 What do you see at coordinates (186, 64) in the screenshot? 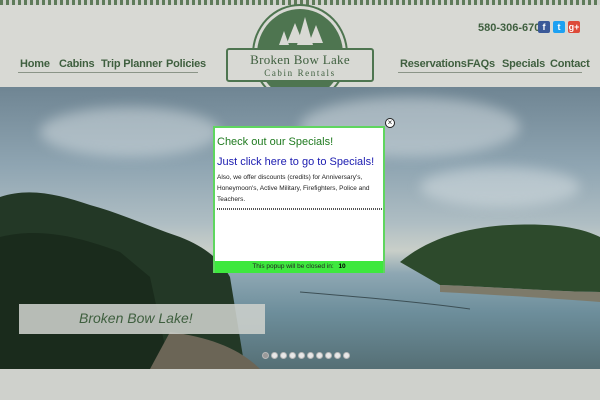
I see `nav-policies: Policies` at bounding box center [186, 64].